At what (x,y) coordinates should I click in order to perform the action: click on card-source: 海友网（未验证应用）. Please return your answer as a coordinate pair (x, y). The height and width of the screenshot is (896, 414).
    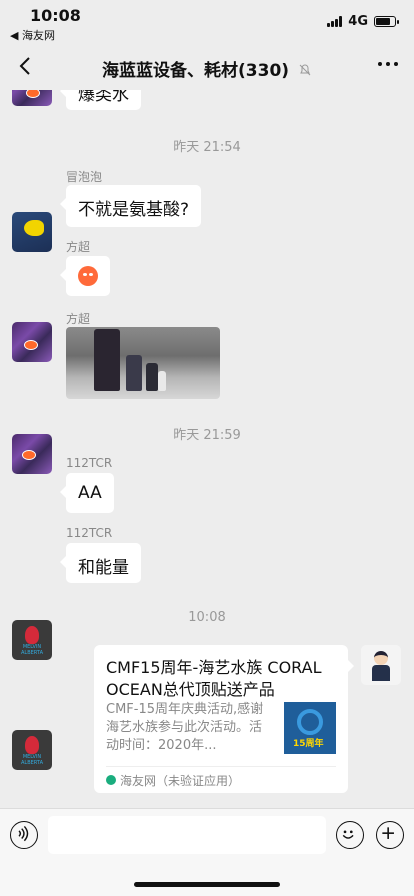
    Looking at the image, I should click on (221, 779).